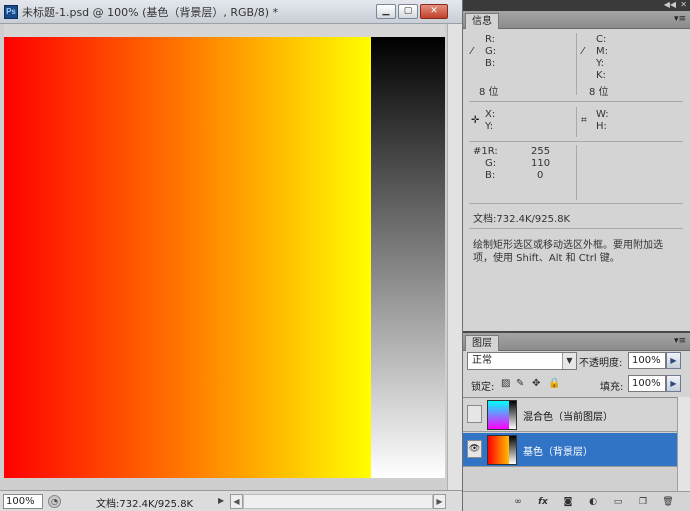  I want to click on cmyk-m-label: M:, so click(602, 51).